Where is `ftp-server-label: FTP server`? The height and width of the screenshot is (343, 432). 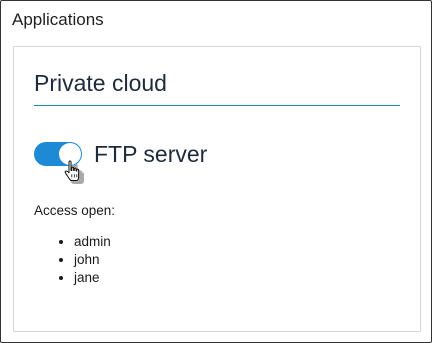 ftp-server-label: FTP server is located at coordinates (151, 154).